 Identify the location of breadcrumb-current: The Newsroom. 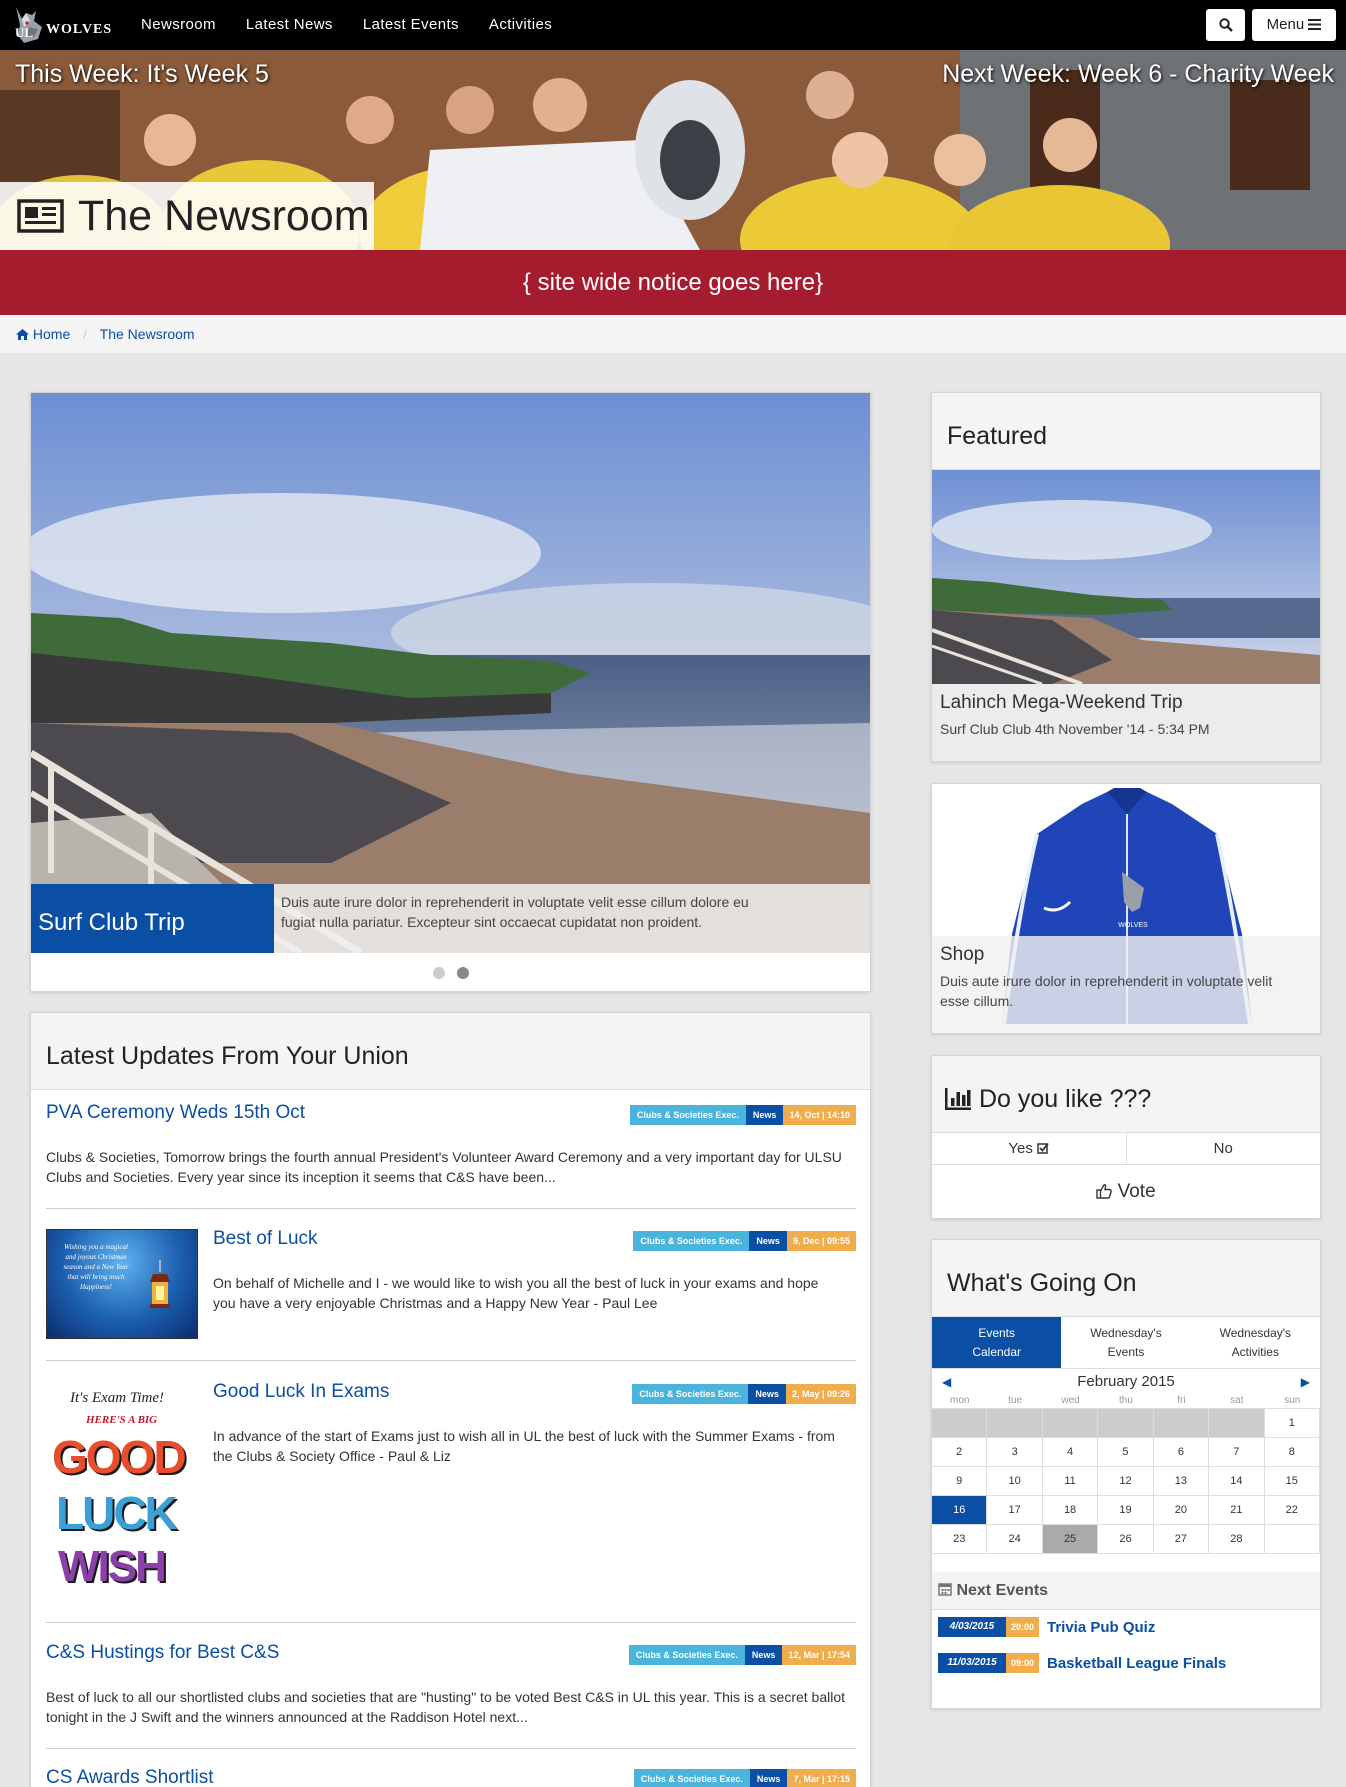
(147, 334).